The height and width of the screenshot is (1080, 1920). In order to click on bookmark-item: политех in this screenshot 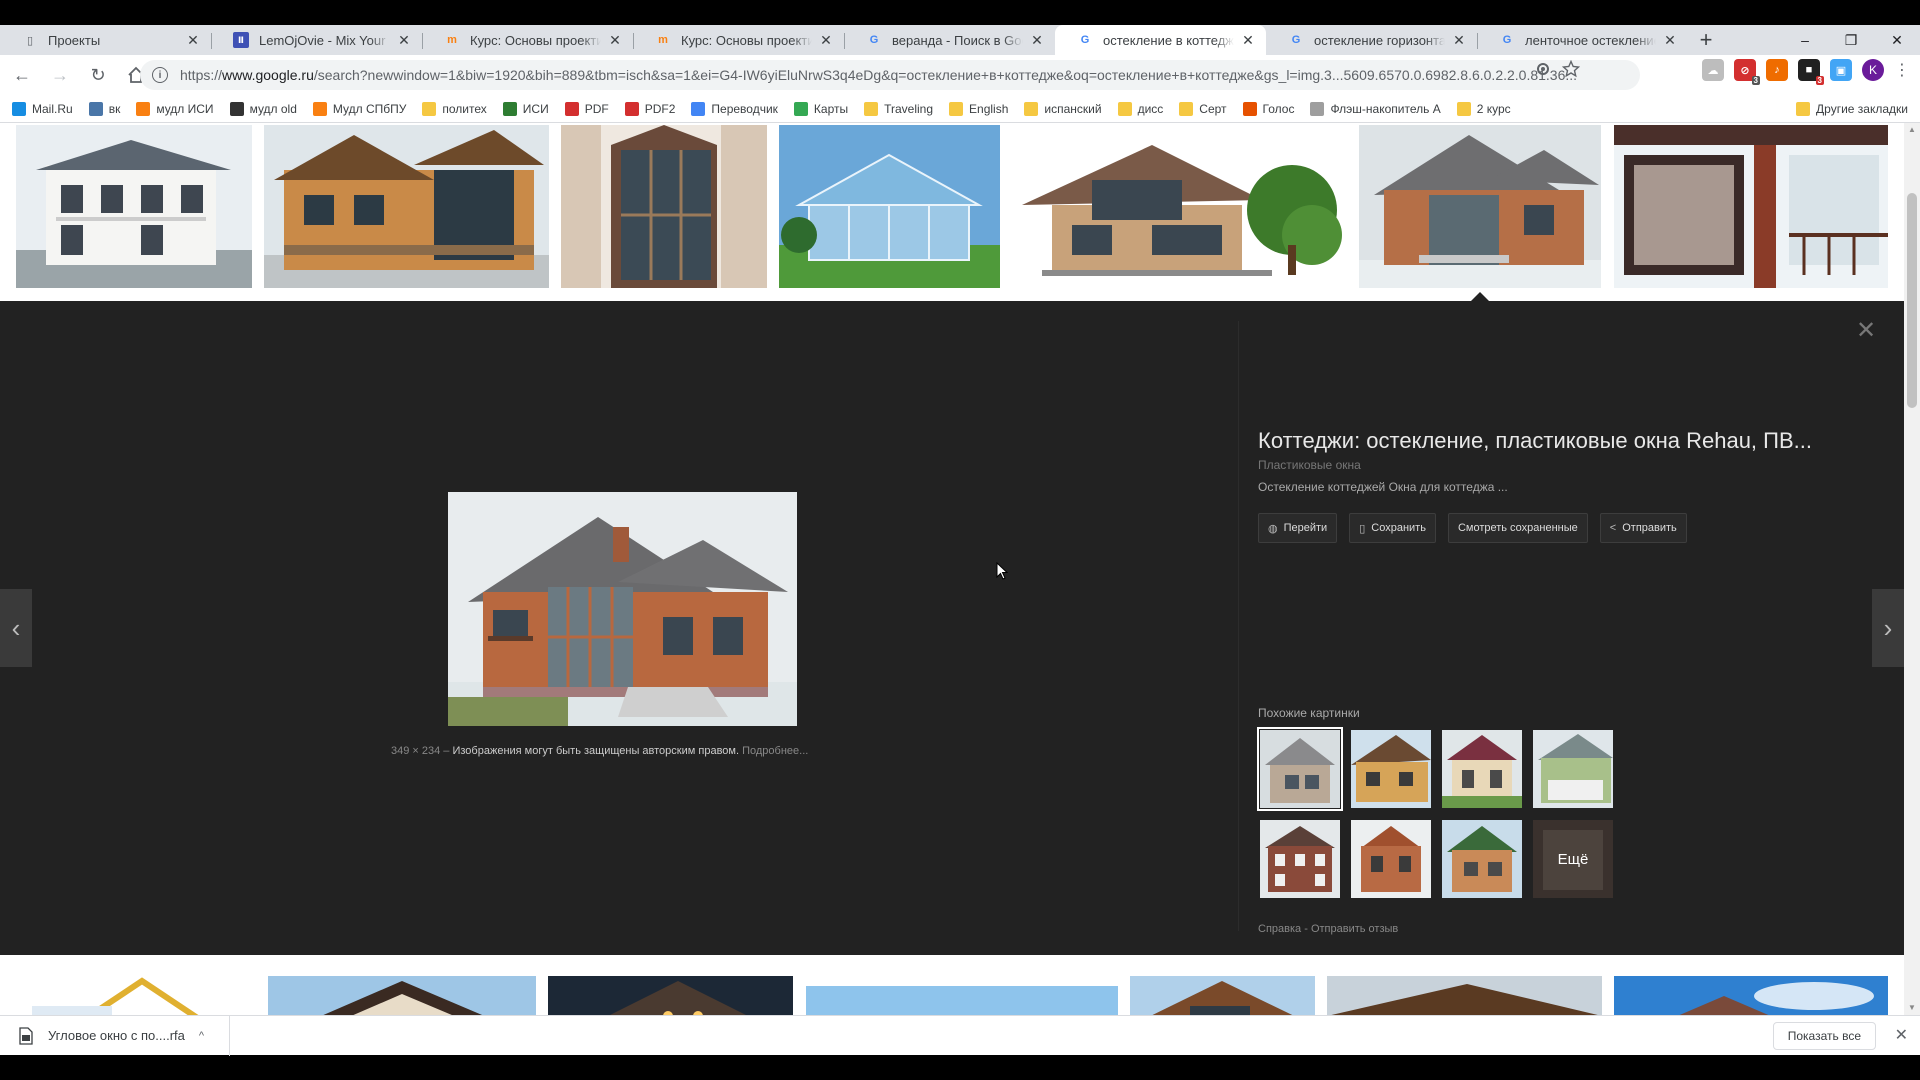, I will do `click(454, 108)`.